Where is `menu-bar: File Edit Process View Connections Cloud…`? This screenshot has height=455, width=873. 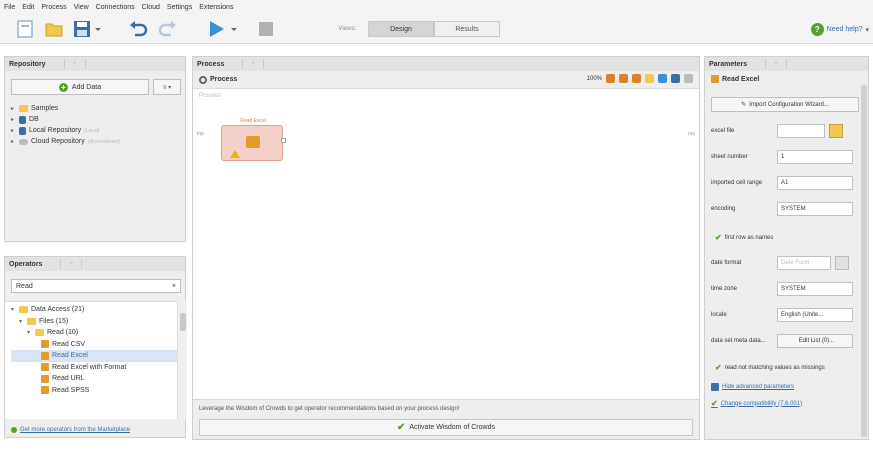 menu-bar: File Edit Process View Connections Cloud… is located at coordinates (436, 7).